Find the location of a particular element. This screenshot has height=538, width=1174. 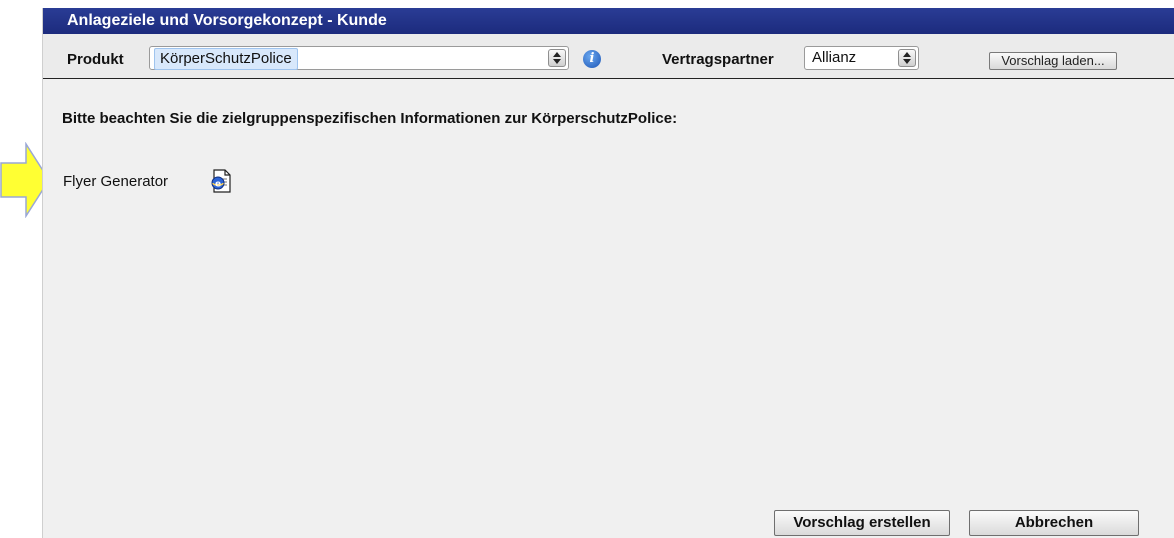

vertragspartner-label: Vertragspartner is located at coordinates (718, 59).